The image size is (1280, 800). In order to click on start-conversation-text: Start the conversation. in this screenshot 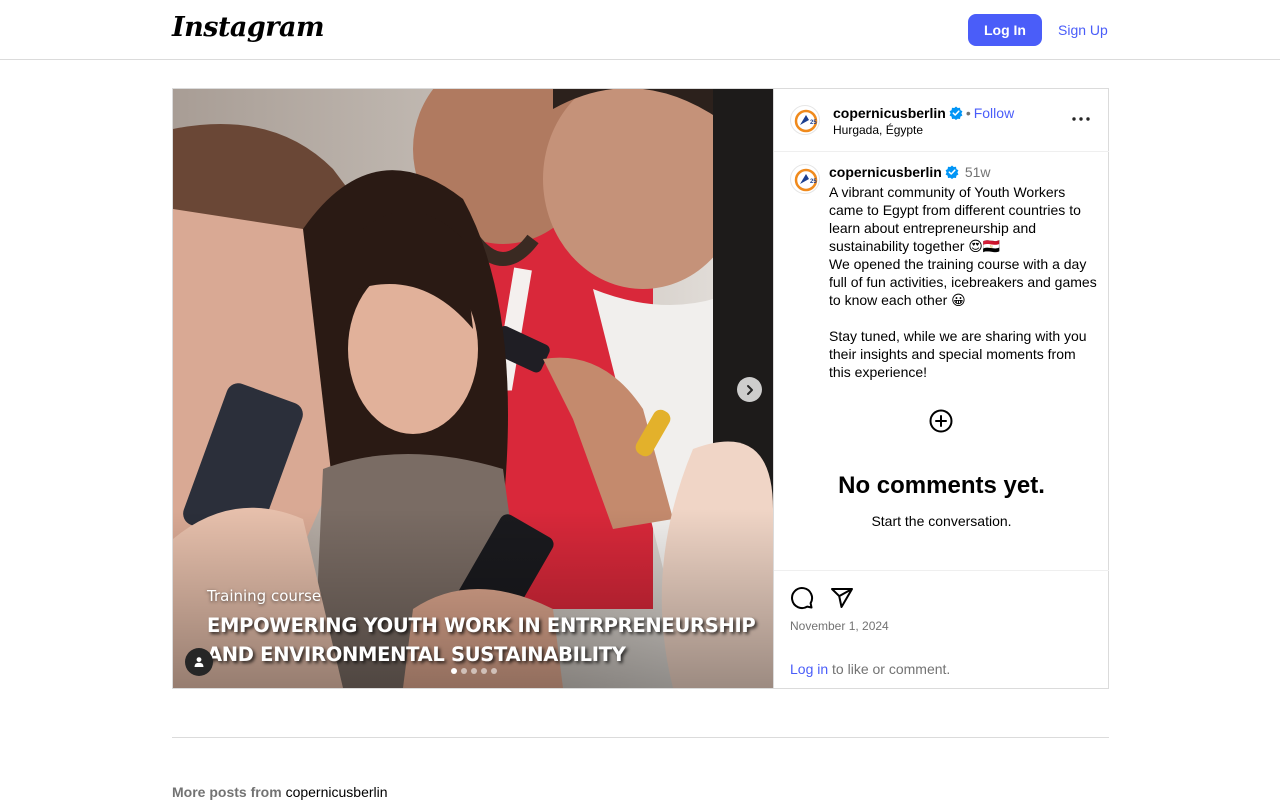, I will do `click(941, 521)`.